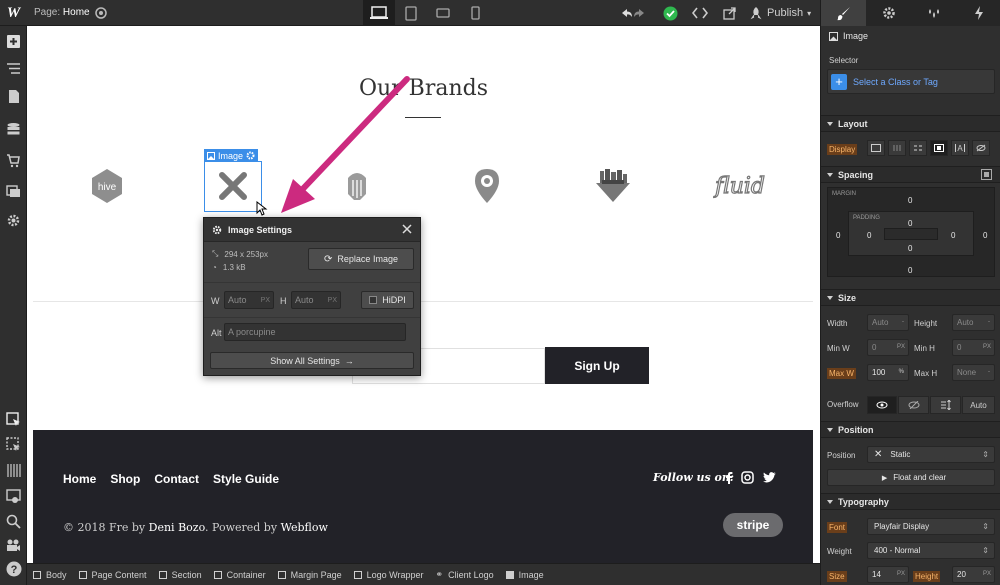  What do you see at coordinates (13, 160) in the screenshot?
I see `ecommerce-cart-icon` at bounding box center [13, 160].